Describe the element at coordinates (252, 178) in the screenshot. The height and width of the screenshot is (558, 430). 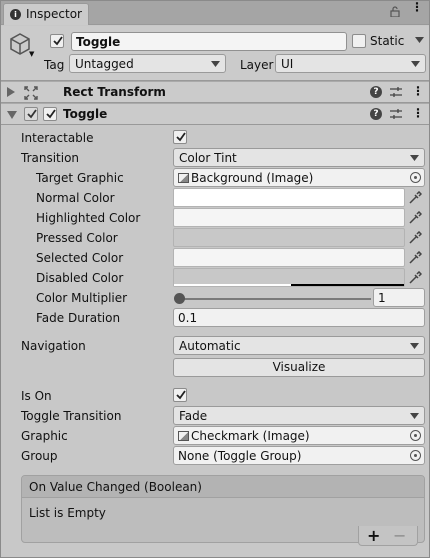
I see `target-graphic-value: Background (Image)` at that location.